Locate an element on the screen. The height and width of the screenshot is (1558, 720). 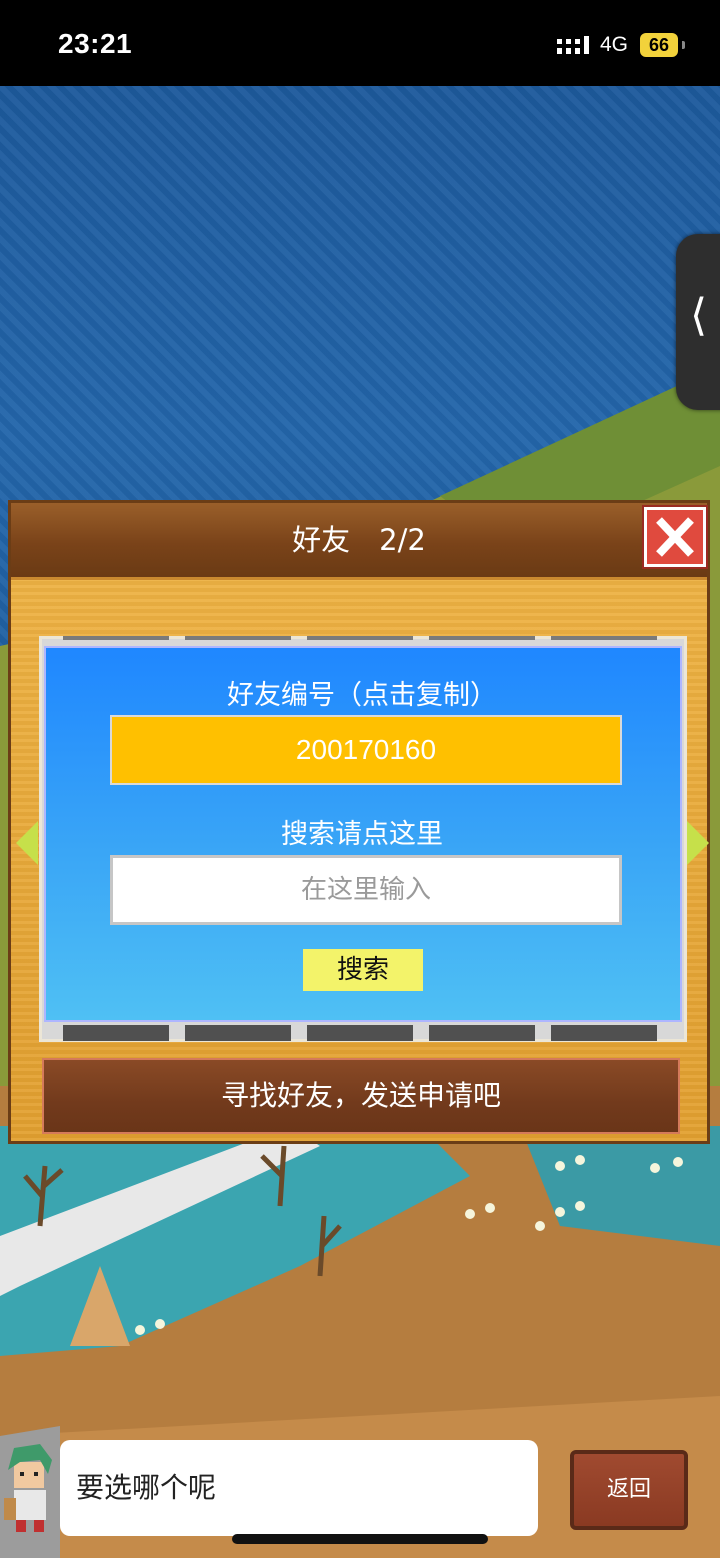
home-indicator is located at coordinates (360, 1539).